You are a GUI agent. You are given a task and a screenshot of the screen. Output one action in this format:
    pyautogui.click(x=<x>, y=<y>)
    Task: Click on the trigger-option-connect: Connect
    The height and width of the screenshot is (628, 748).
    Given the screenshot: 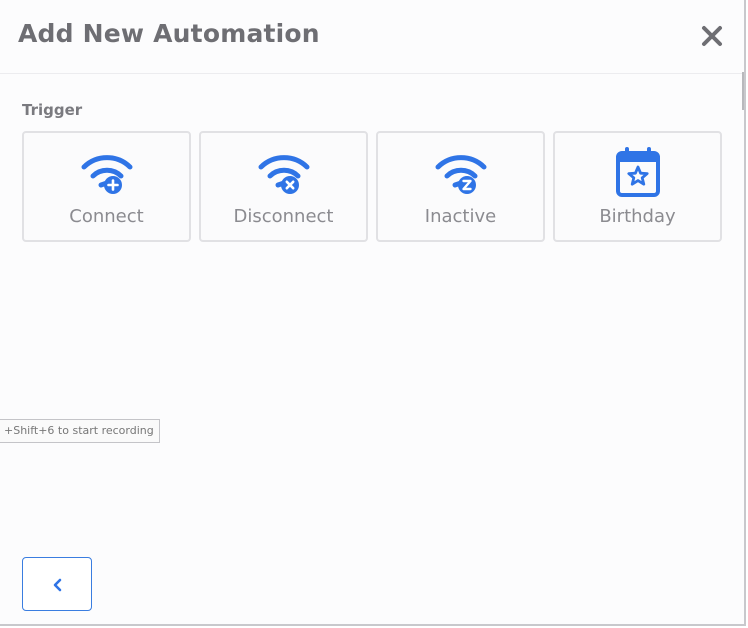 What is the action you would take?
    pyautogui.click(x=106, y=186)
    